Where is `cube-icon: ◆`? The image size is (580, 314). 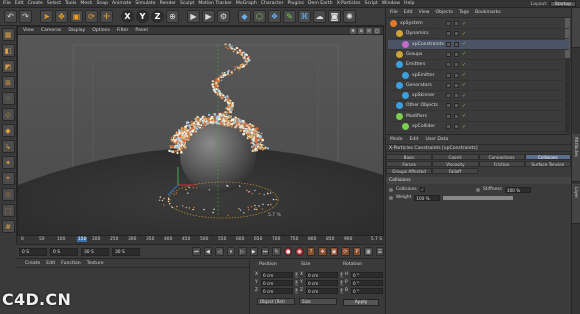
cube-icon: ◆ is located at coordinates (244, 16).